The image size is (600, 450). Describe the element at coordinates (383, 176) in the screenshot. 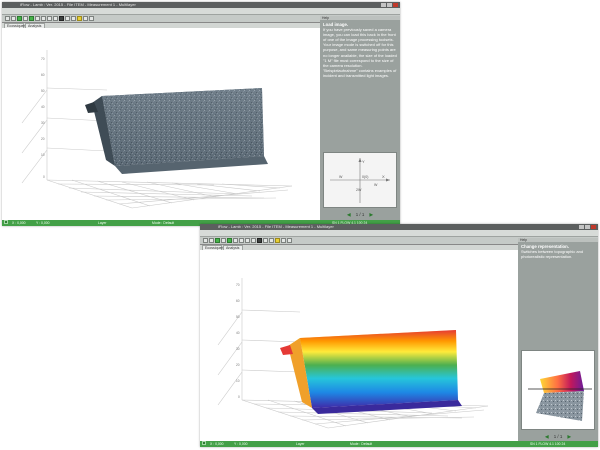

I see `diagram-x-label: X` at that location.